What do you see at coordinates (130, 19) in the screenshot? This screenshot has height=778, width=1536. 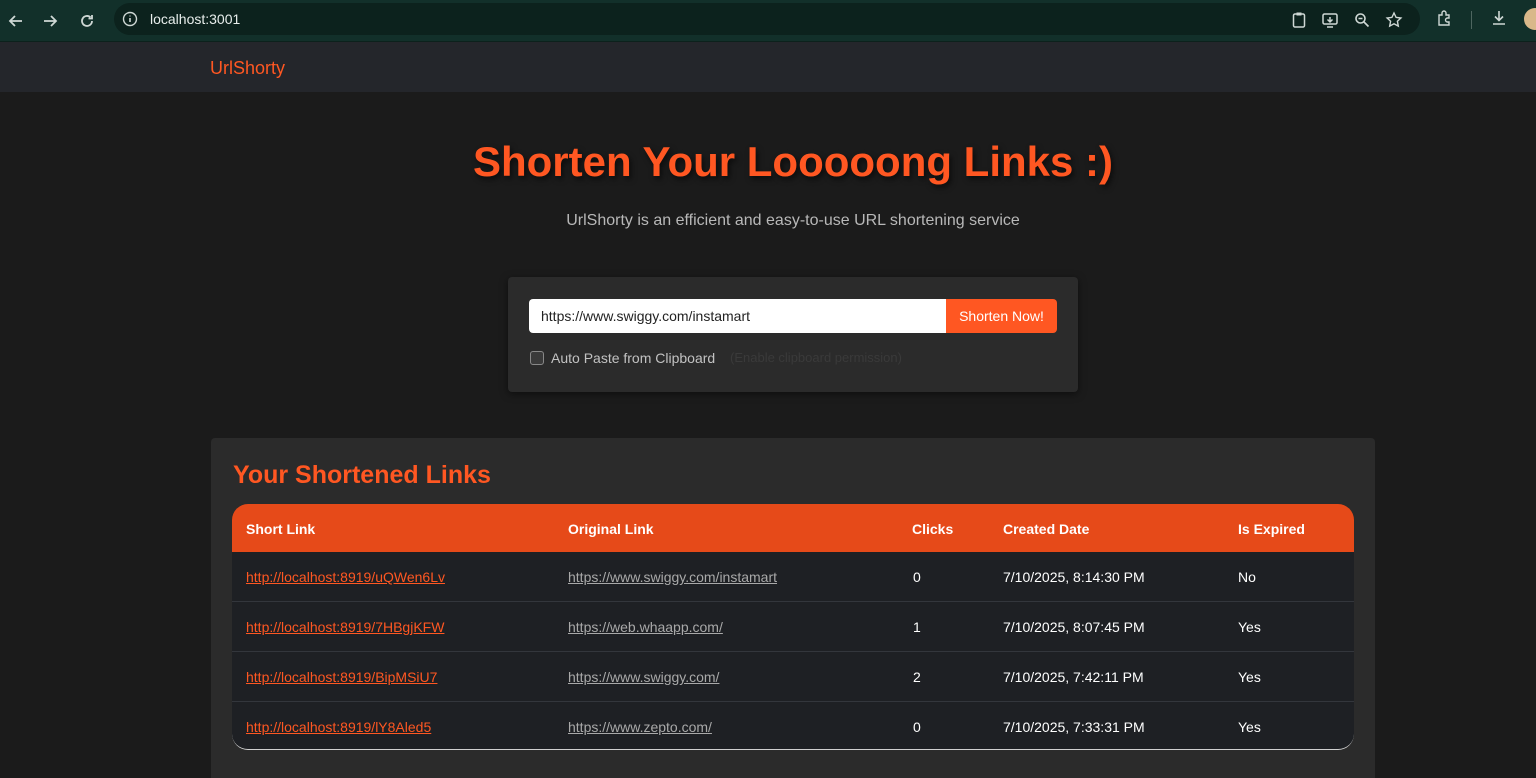 I see `site-info-icon` at bounding box center [130, 19].